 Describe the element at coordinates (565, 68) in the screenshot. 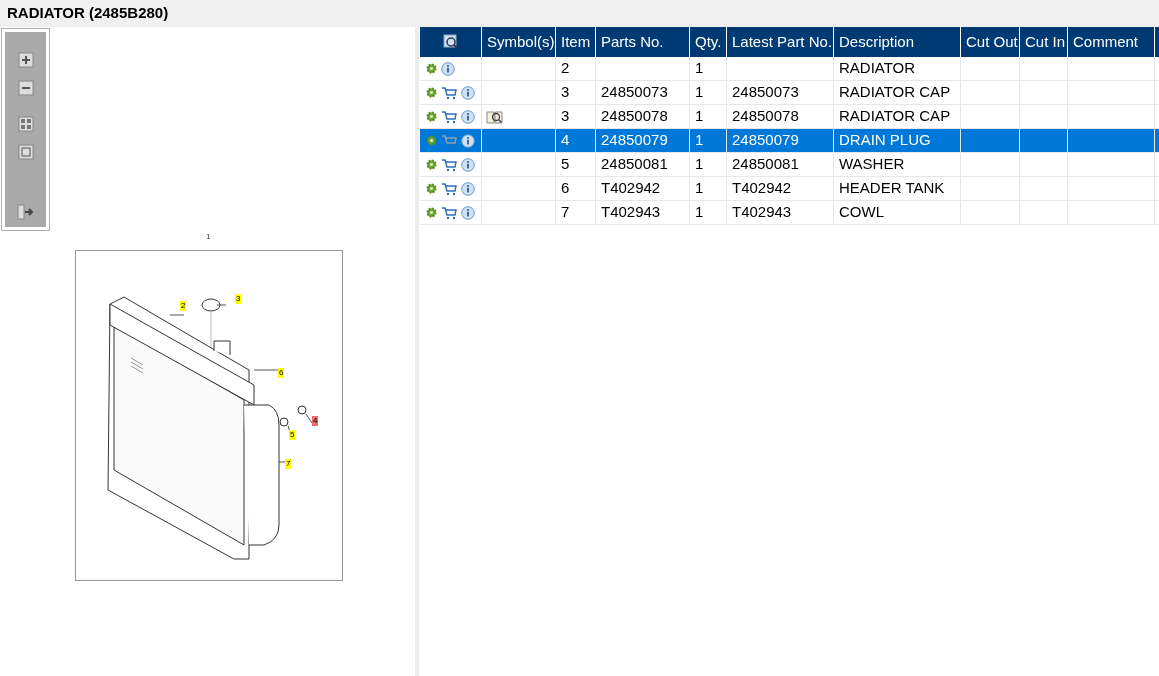

I see `table-cell-text: 2` at that location.